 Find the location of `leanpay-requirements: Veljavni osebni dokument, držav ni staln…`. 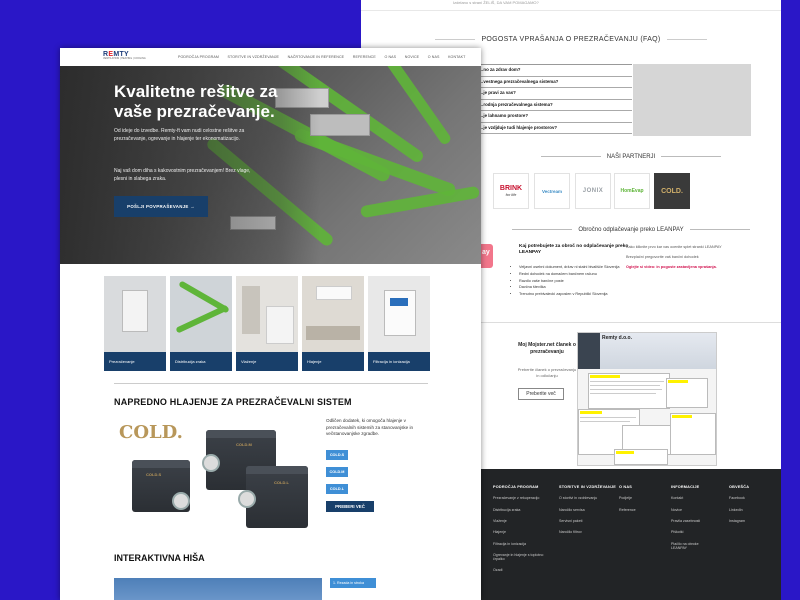

leanpay-requirements: Veljavni osebni dokument, držav ni staln… is located at coordinates (576, 281).